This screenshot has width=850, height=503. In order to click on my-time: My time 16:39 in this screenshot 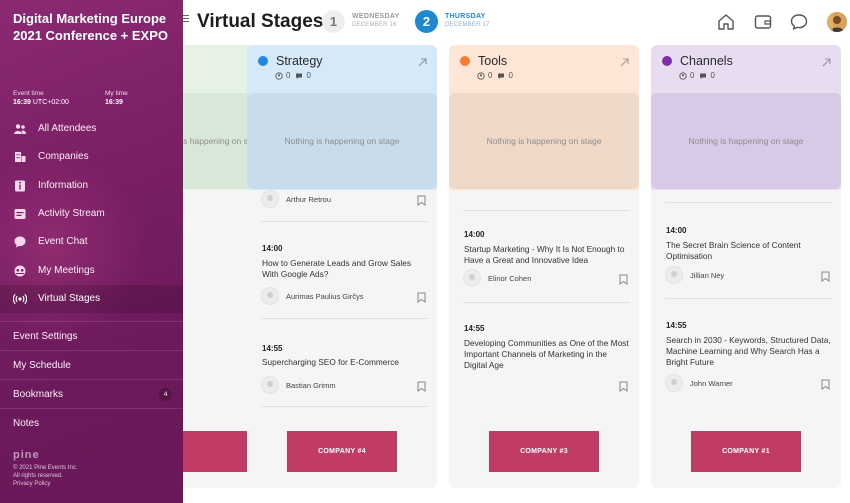, I will do `click(116, 98)`.